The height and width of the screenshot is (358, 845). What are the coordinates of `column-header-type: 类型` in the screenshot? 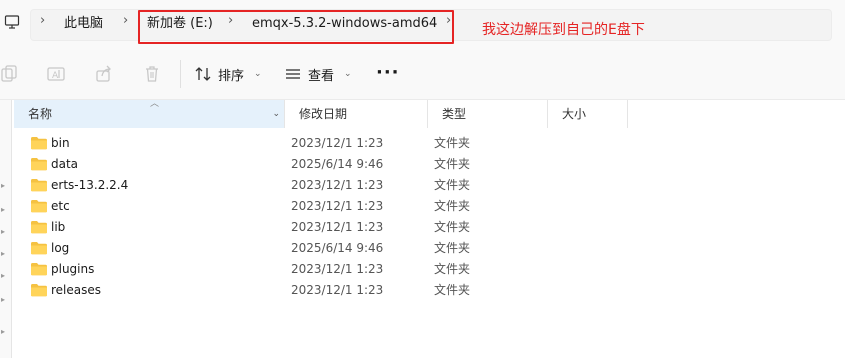 It's located at (488, 114).